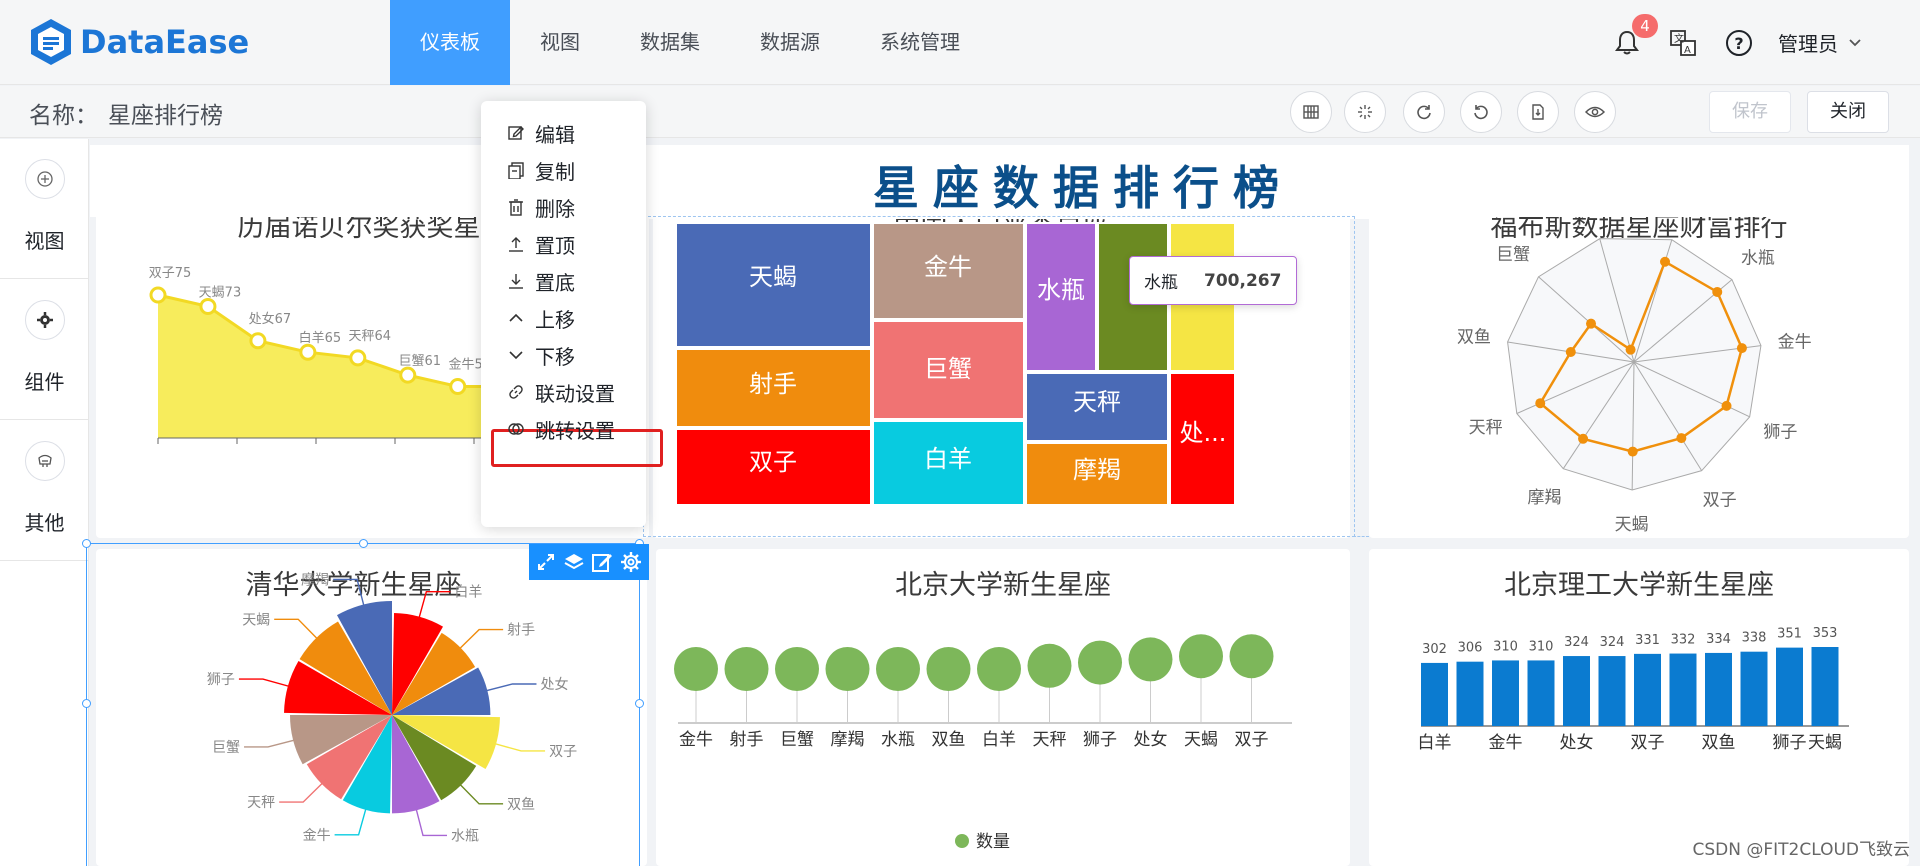 The height and width of the screenshot is (866, 1920). Describe the element at coordinates (790, 42) in the screenshot. I see `nav-tab-3: 数据源` at that location.